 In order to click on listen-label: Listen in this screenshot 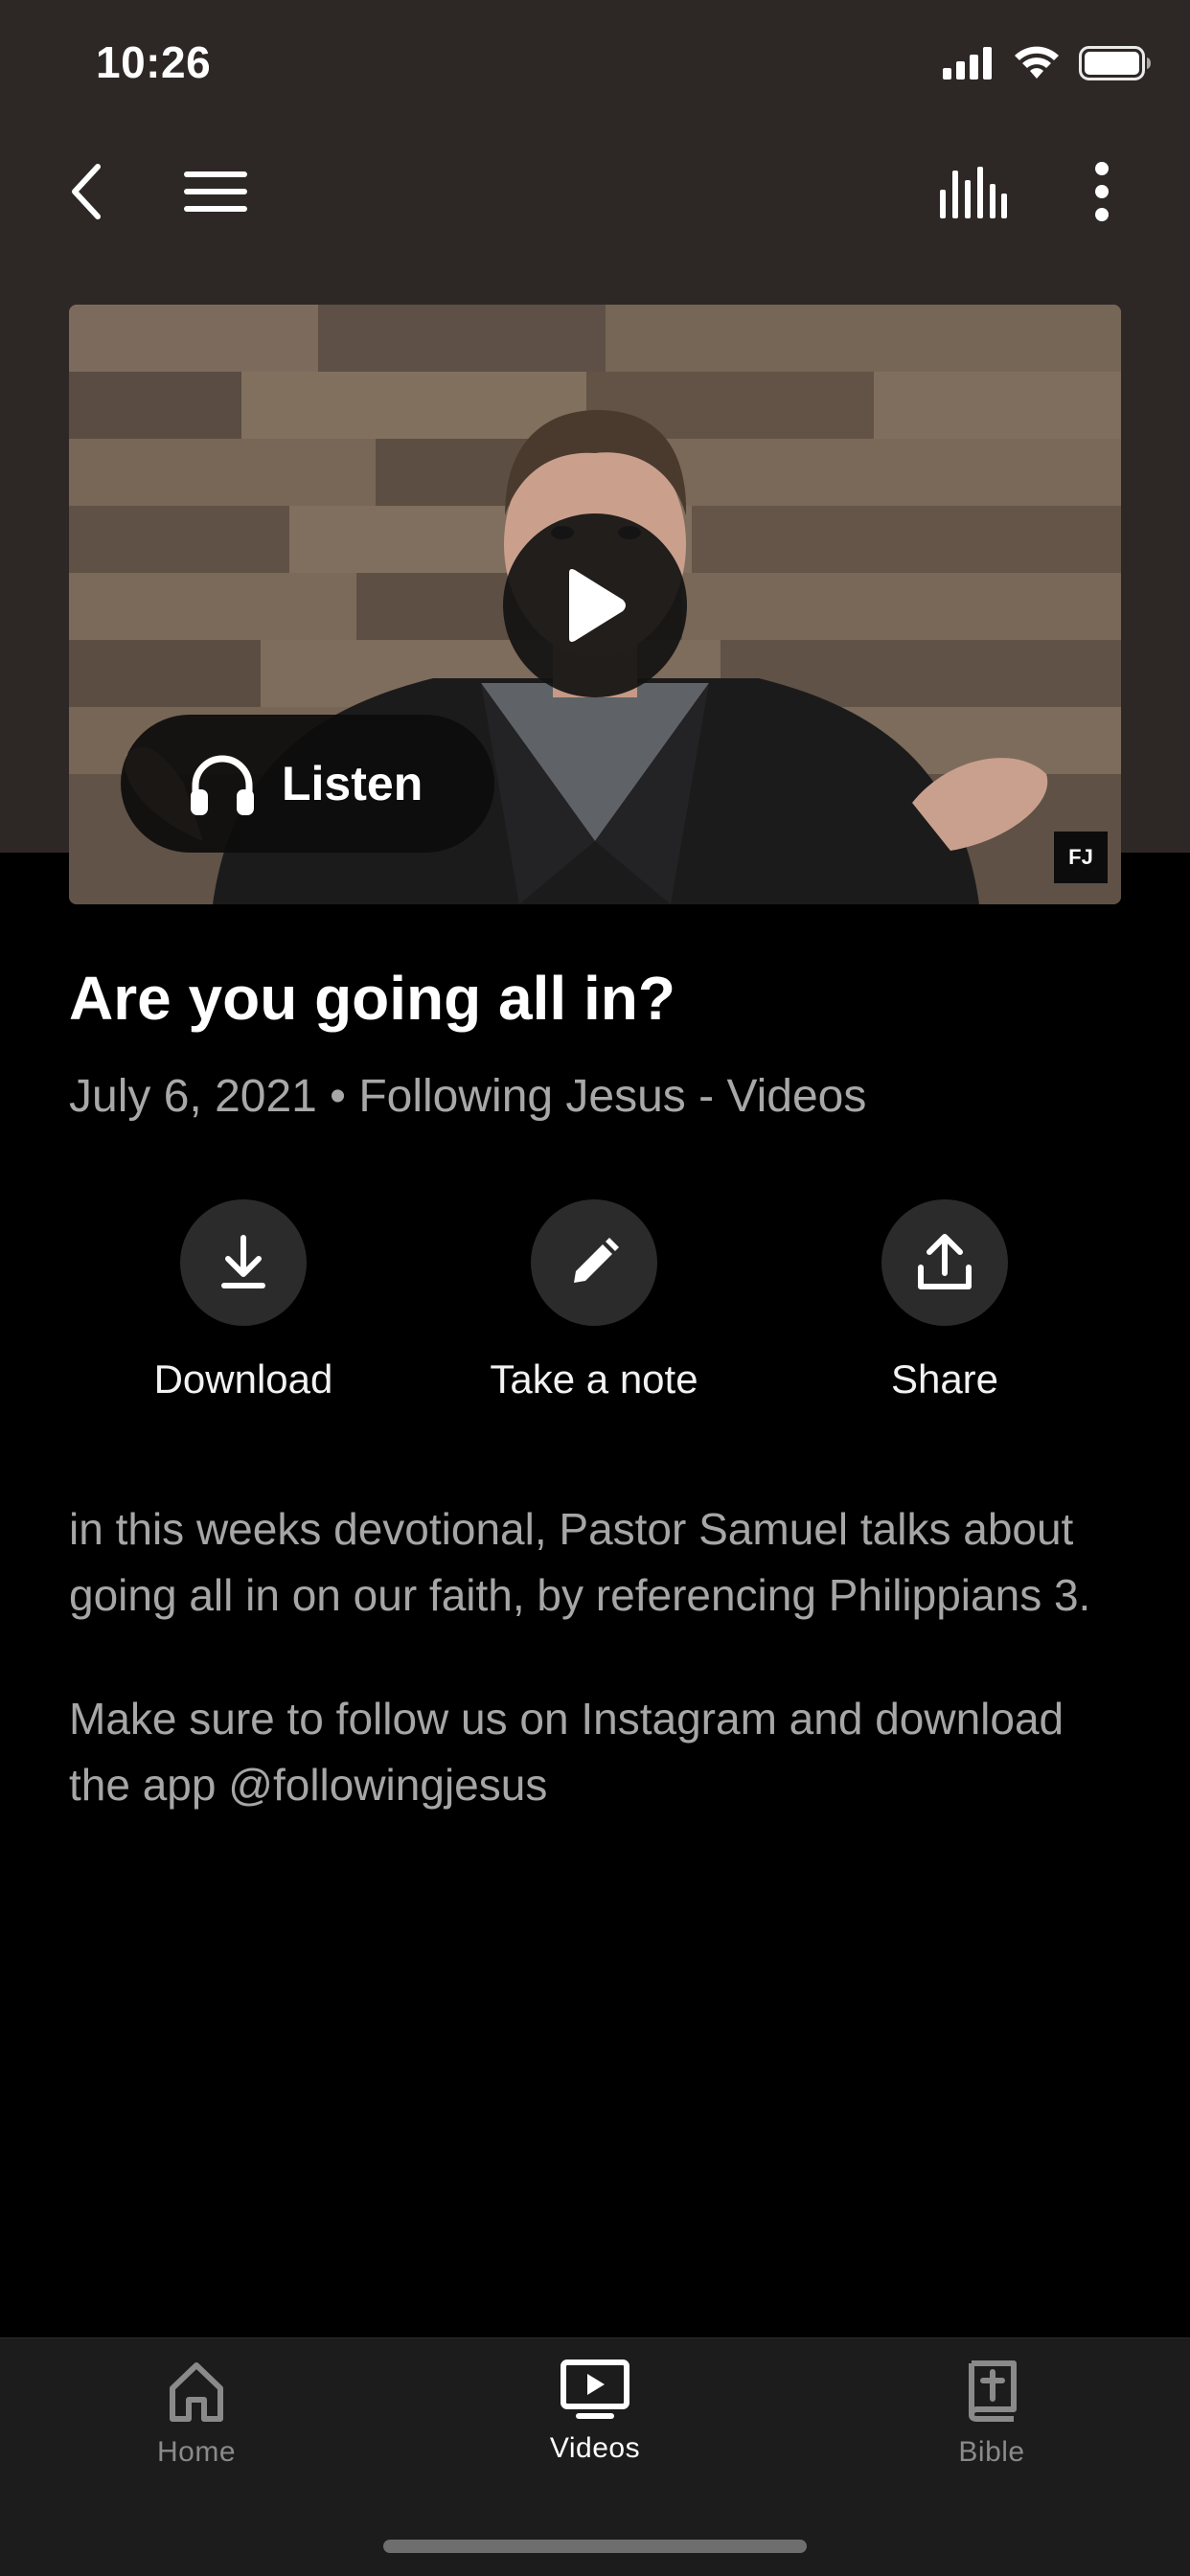, I will do `click(352, 784)`.